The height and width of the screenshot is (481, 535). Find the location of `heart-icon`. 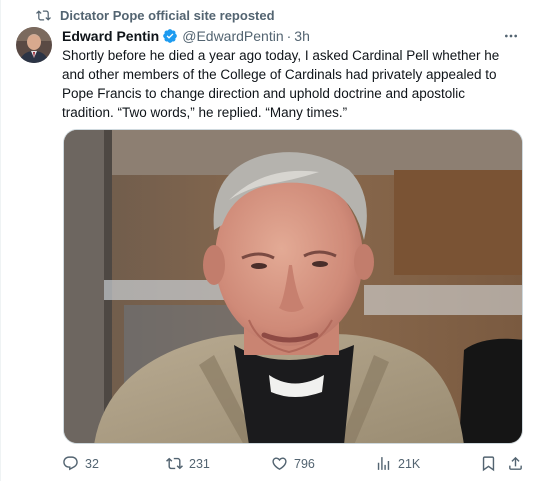

heart-icon is located at coordinates (279, 463).